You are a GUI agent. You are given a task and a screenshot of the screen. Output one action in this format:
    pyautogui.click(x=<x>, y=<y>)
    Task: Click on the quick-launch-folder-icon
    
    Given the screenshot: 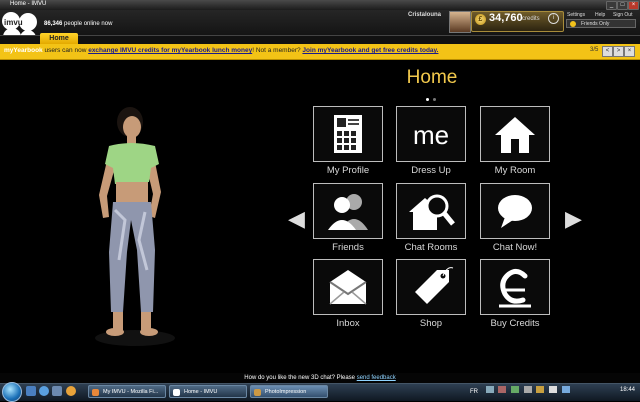 What is the action you would take?
    pyautogui.click(x=57, y=391)
    